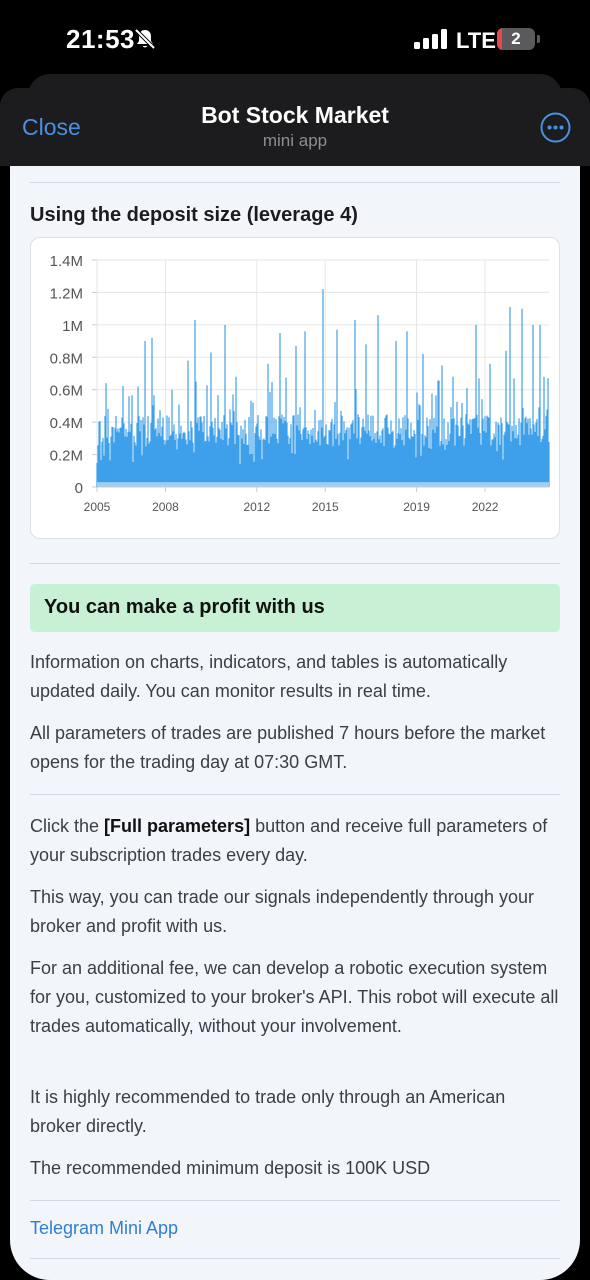 The height and width of the screenshot is (1280, 590). I want to click on status-bar: 21:53 LTE 2, so click(295, 40).